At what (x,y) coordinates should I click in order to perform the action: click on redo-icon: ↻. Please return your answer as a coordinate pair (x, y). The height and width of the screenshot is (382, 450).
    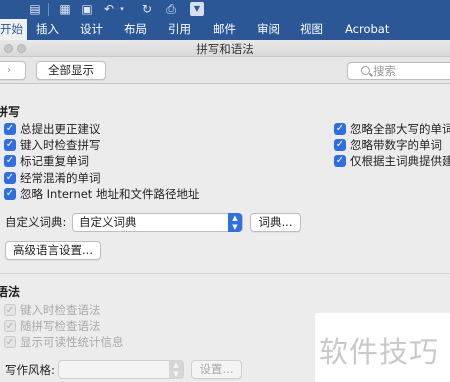
    Looking at the image, I should click on (147, 9).